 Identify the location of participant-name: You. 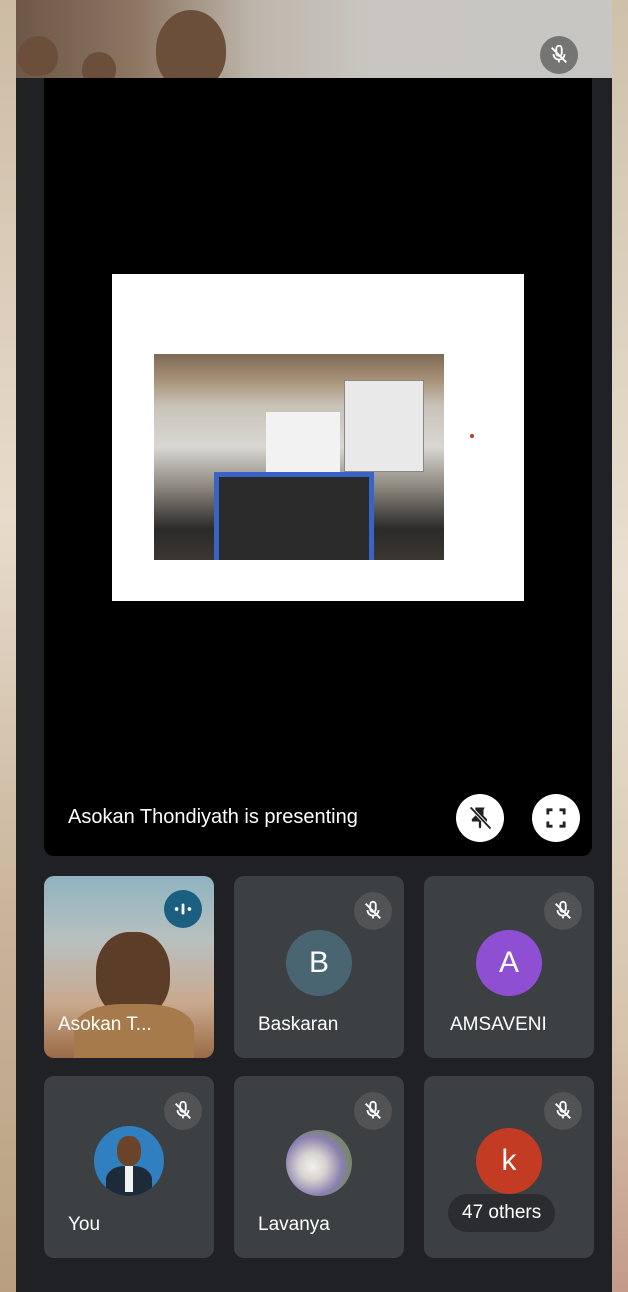
(84, 1224).